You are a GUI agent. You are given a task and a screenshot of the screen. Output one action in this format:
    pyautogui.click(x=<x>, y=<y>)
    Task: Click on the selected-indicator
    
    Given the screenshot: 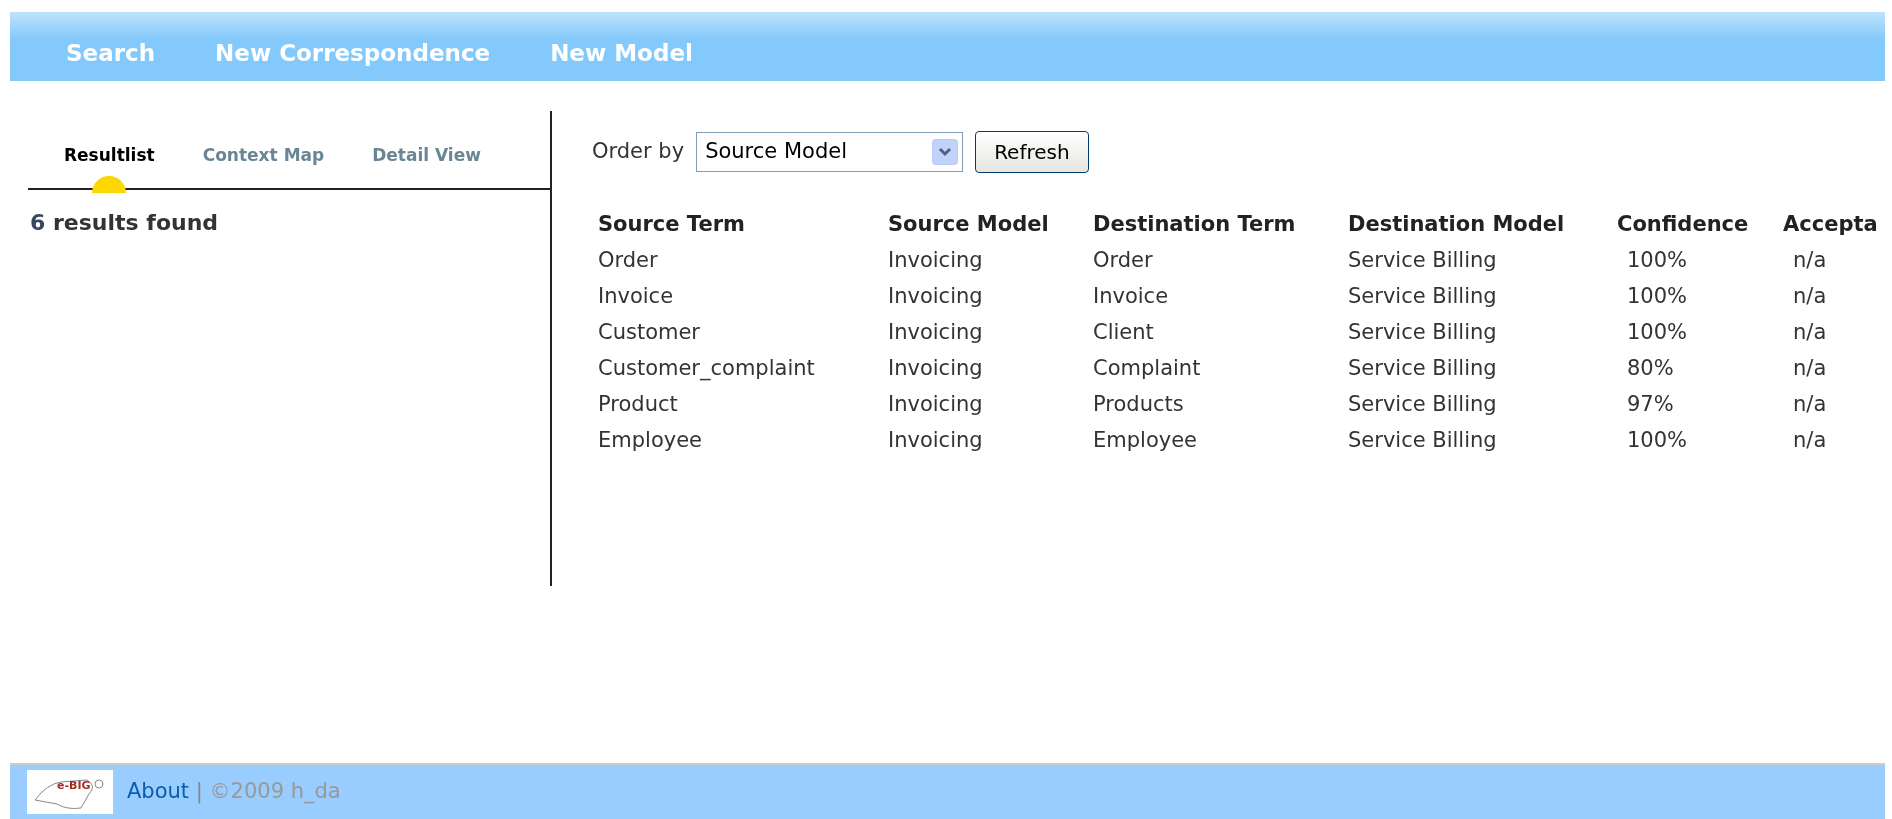 What is the action you would take?
    pyautogui.click(x=109, y=184)
    